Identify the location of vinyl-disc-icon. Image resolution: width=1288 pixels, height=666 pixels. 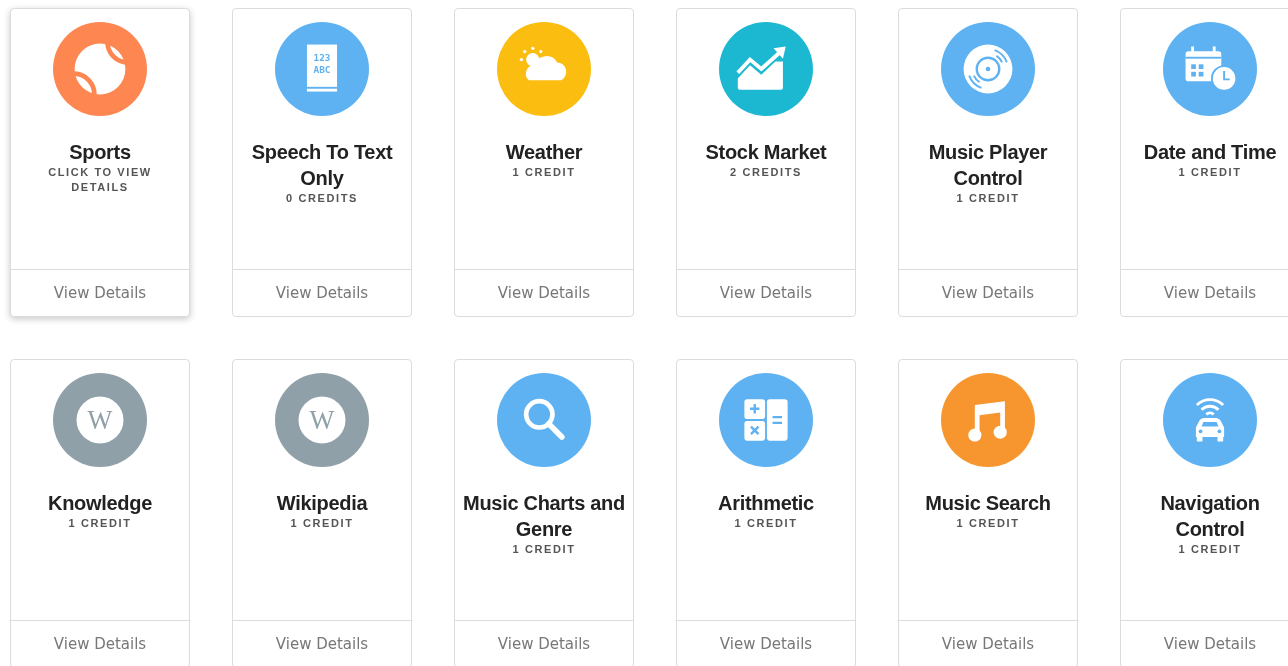
(988, 69).